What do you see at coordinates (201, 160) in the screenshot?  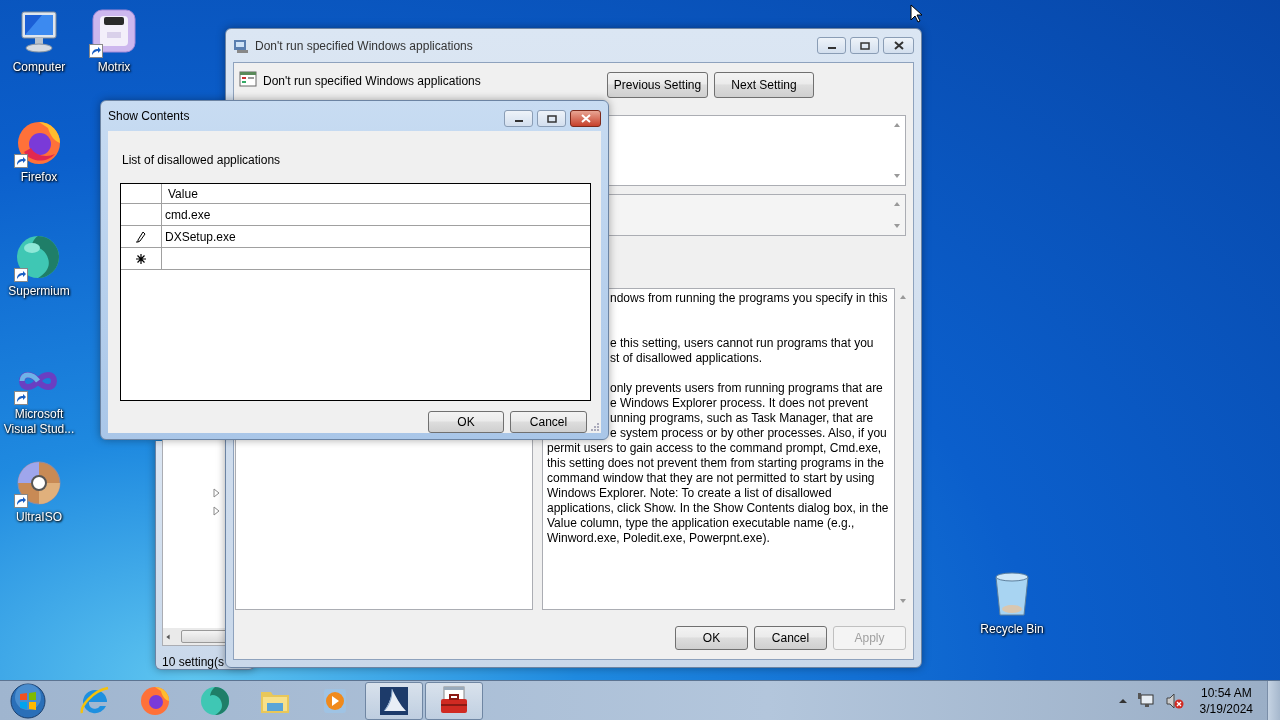 I see `dialog-caption: List of disallowed applications` at bounding box center [201, 160].